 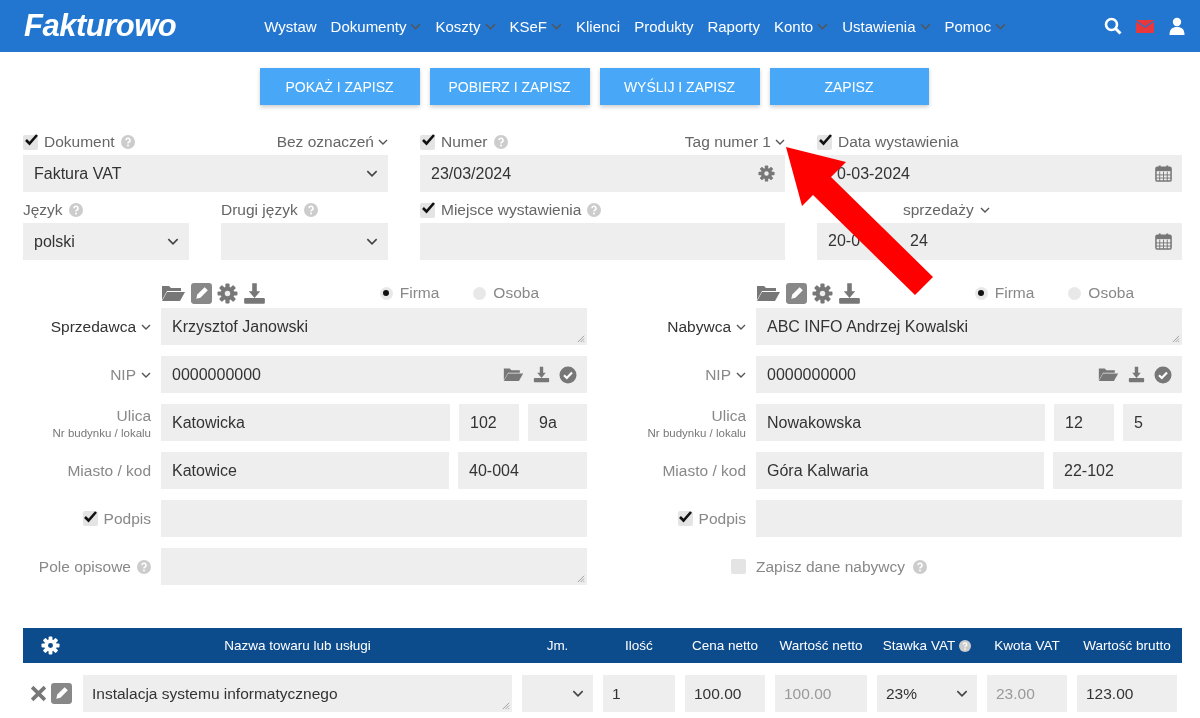 I want to click on postal-code-field: 40-004, so click(x=522, y=470).